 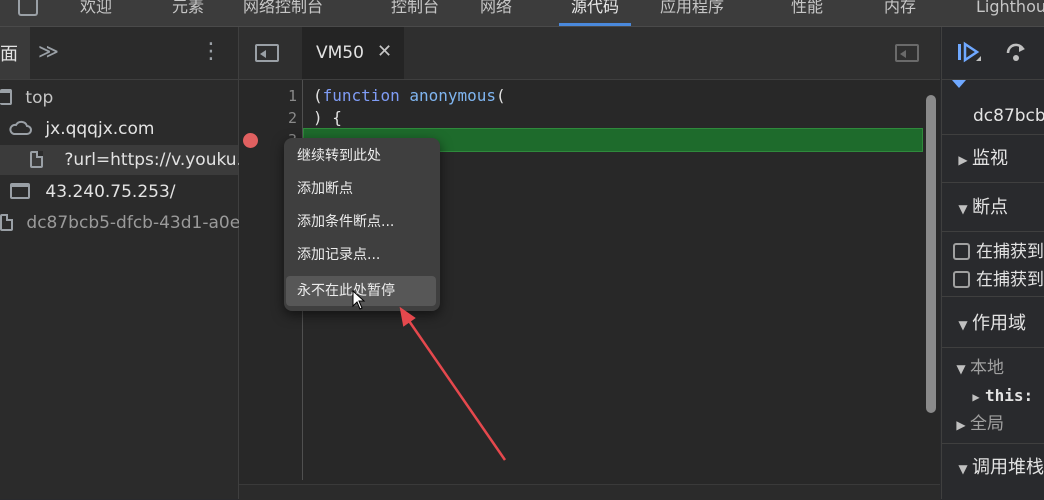 I want to click on horizontal-scrollbar, so click(x=589, y=492).